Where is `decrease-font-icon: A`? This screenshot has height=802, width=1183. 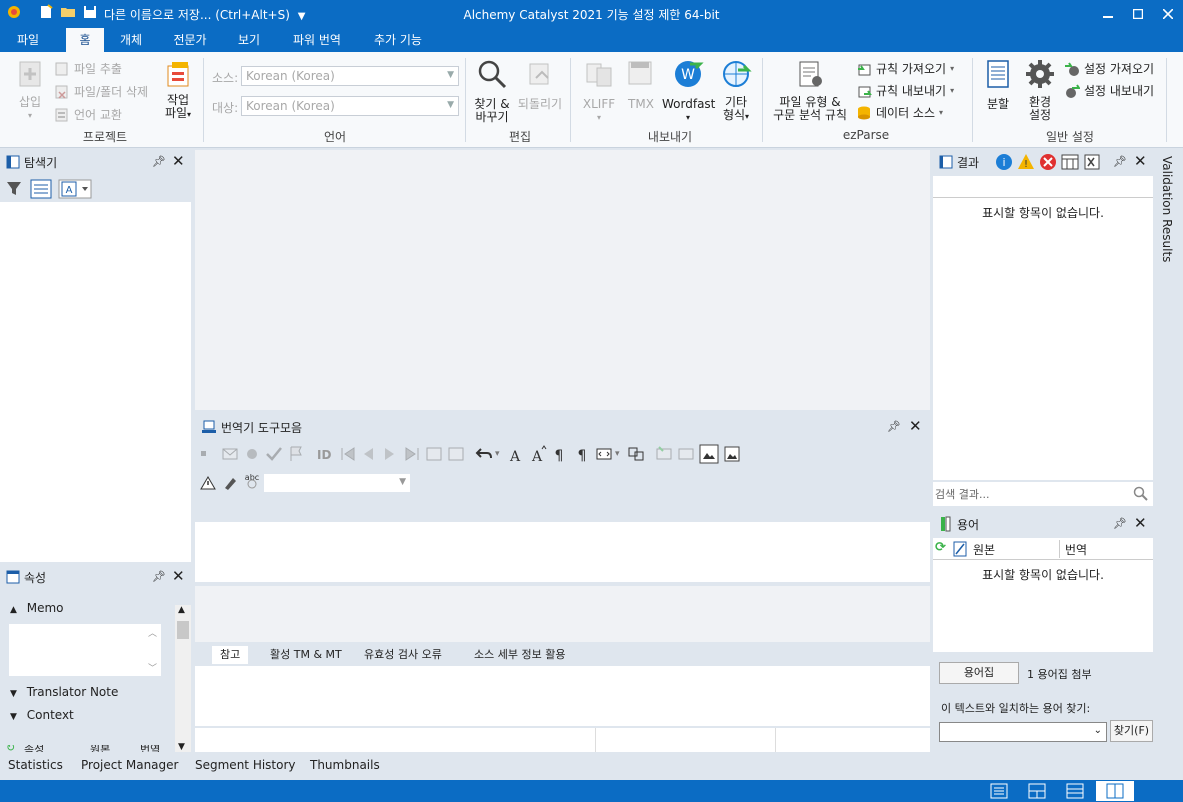
decrease-font-icon: A is located at coordinates (516, 454).